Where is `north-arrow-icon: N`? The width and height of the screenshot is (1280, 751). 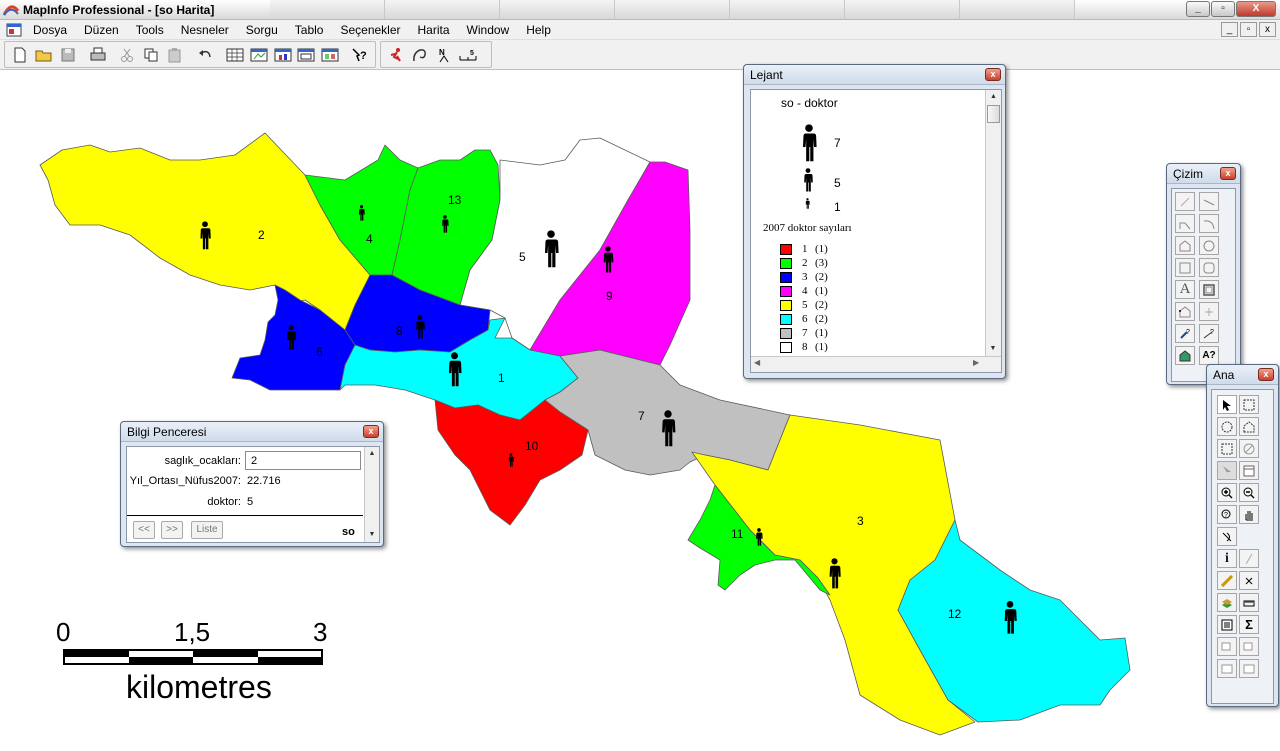 north-arrow-icon: N is located at coordinates (444, 55).